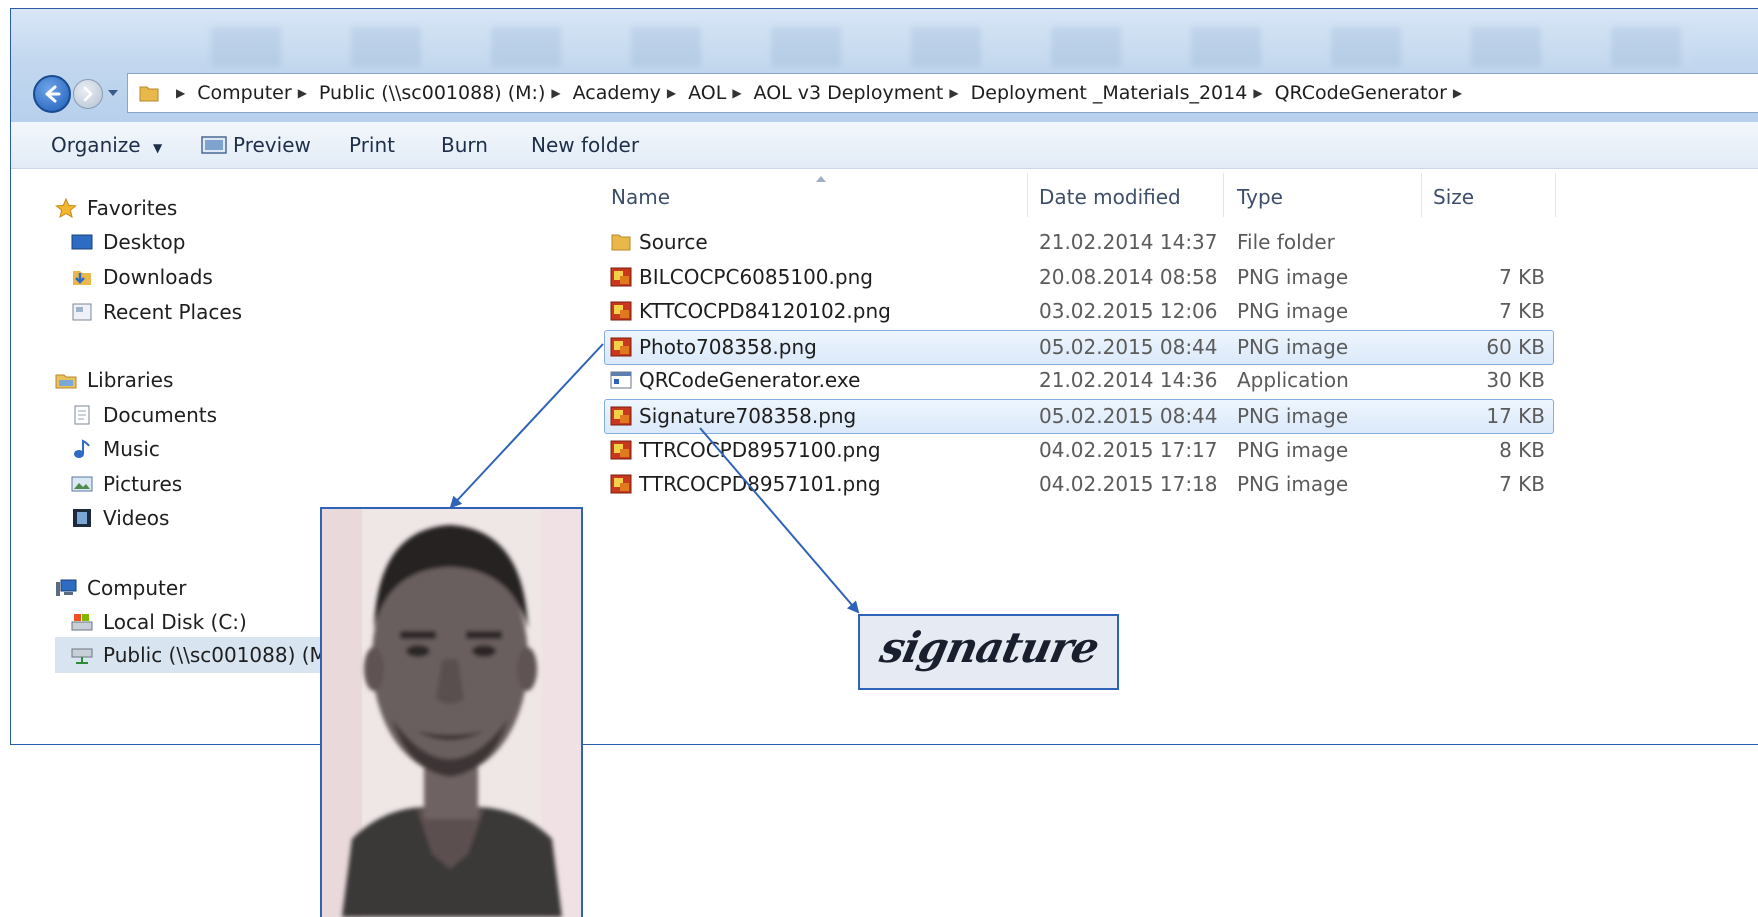 The width and height of the screenshot is (1758, 917). Describe the element at coordinates (113, 93) in the screenshot. I see `recent-pages-chevron-down-icon` at that location.